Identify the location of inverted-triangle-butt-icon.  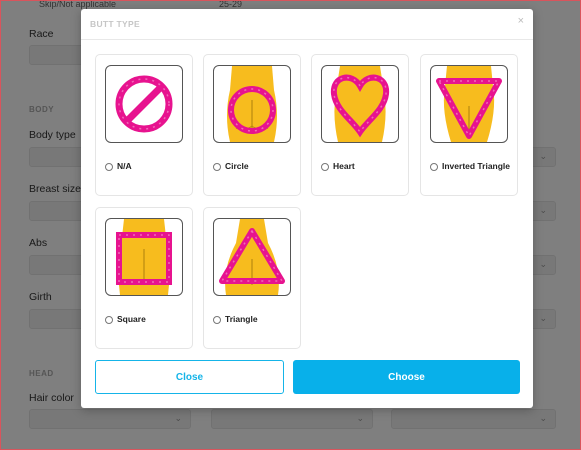
(469, 104).